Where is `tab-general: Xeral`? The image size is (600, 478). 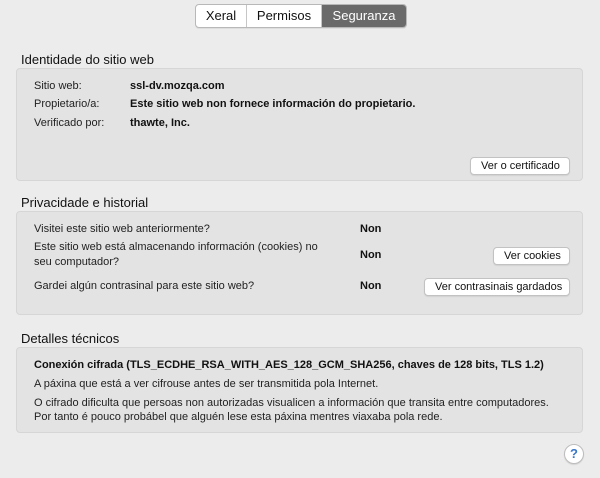
tab-general: Xeral is located at coordinates (221, 16).